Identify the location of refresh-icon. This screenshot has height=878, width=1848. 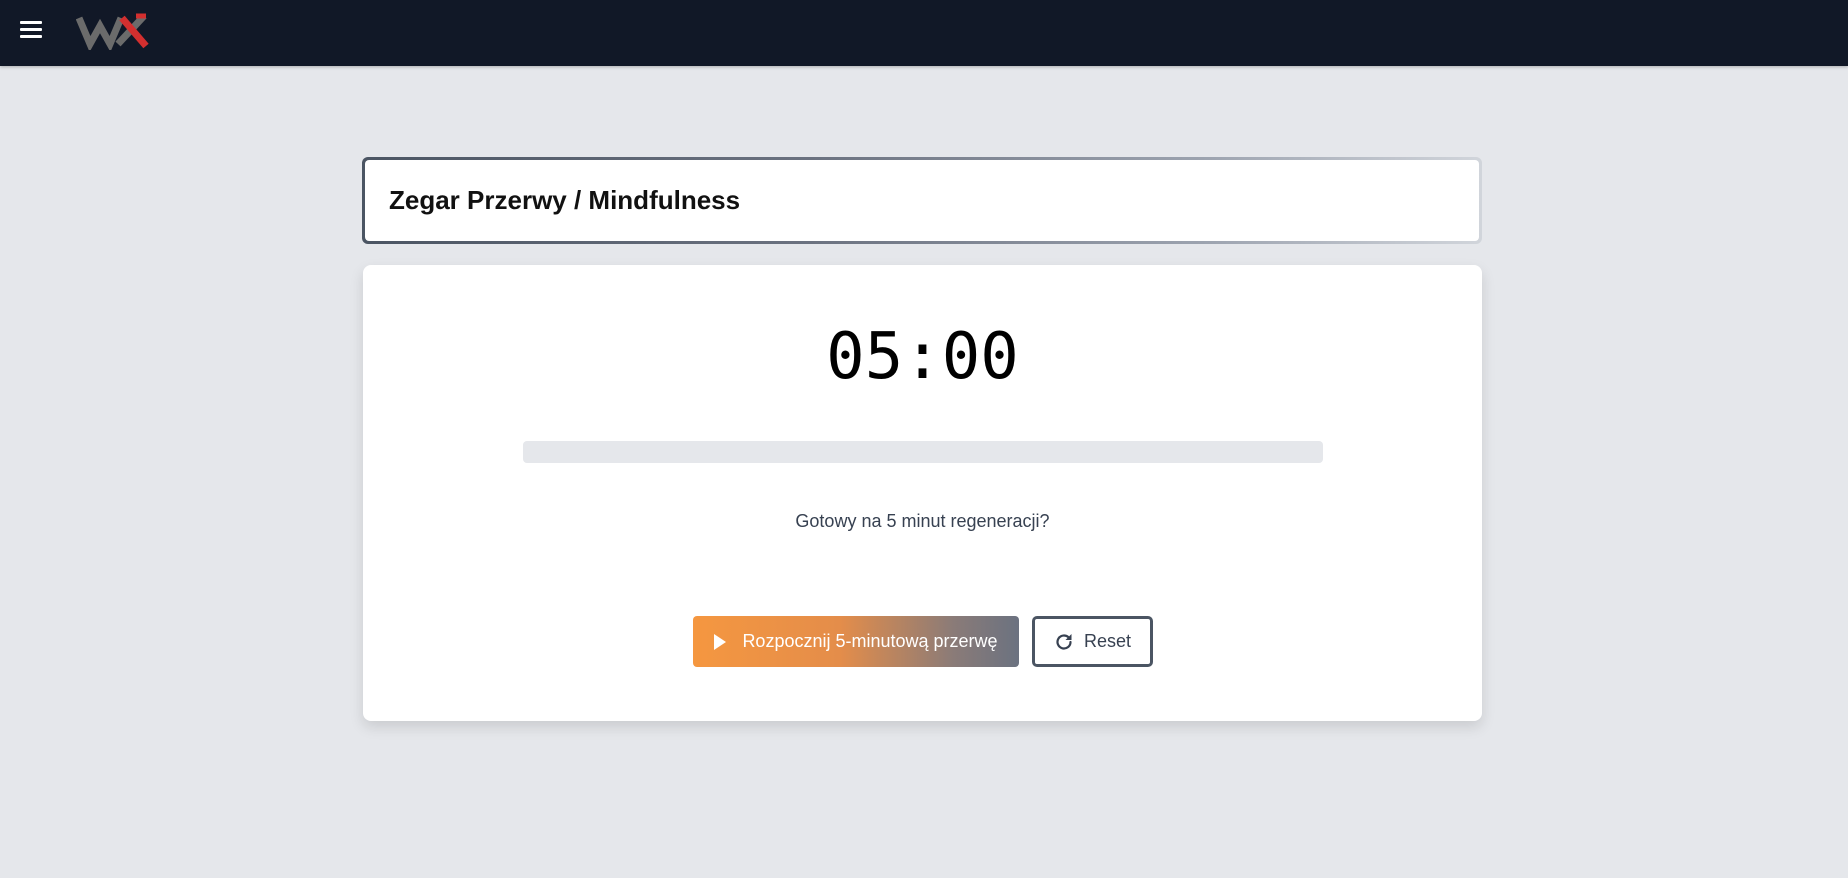
(1064, 642).